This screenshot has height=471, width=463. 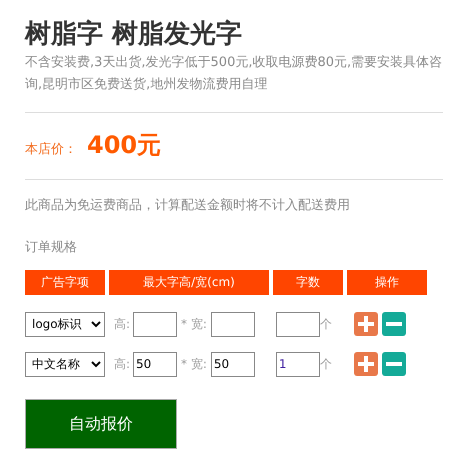 What do you see at coordinates (298, 324) in the screenshot?
I see `count-field` at bounding box center [298, 324].